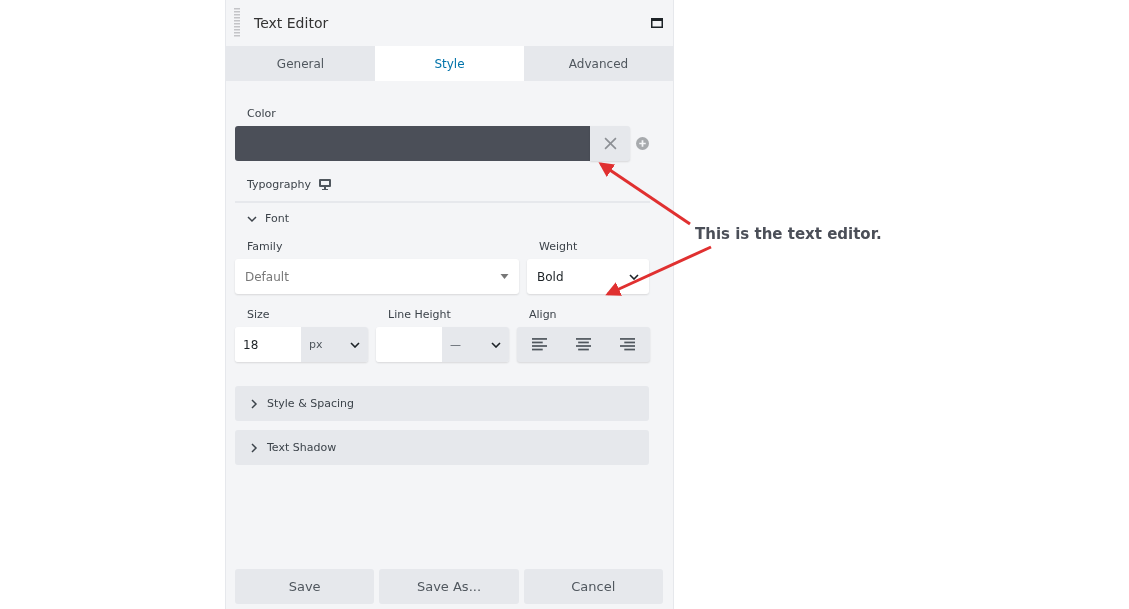 The height and width of the screenshot is (609, 1129). I want to click on align-left-icon, so click(539, 344).